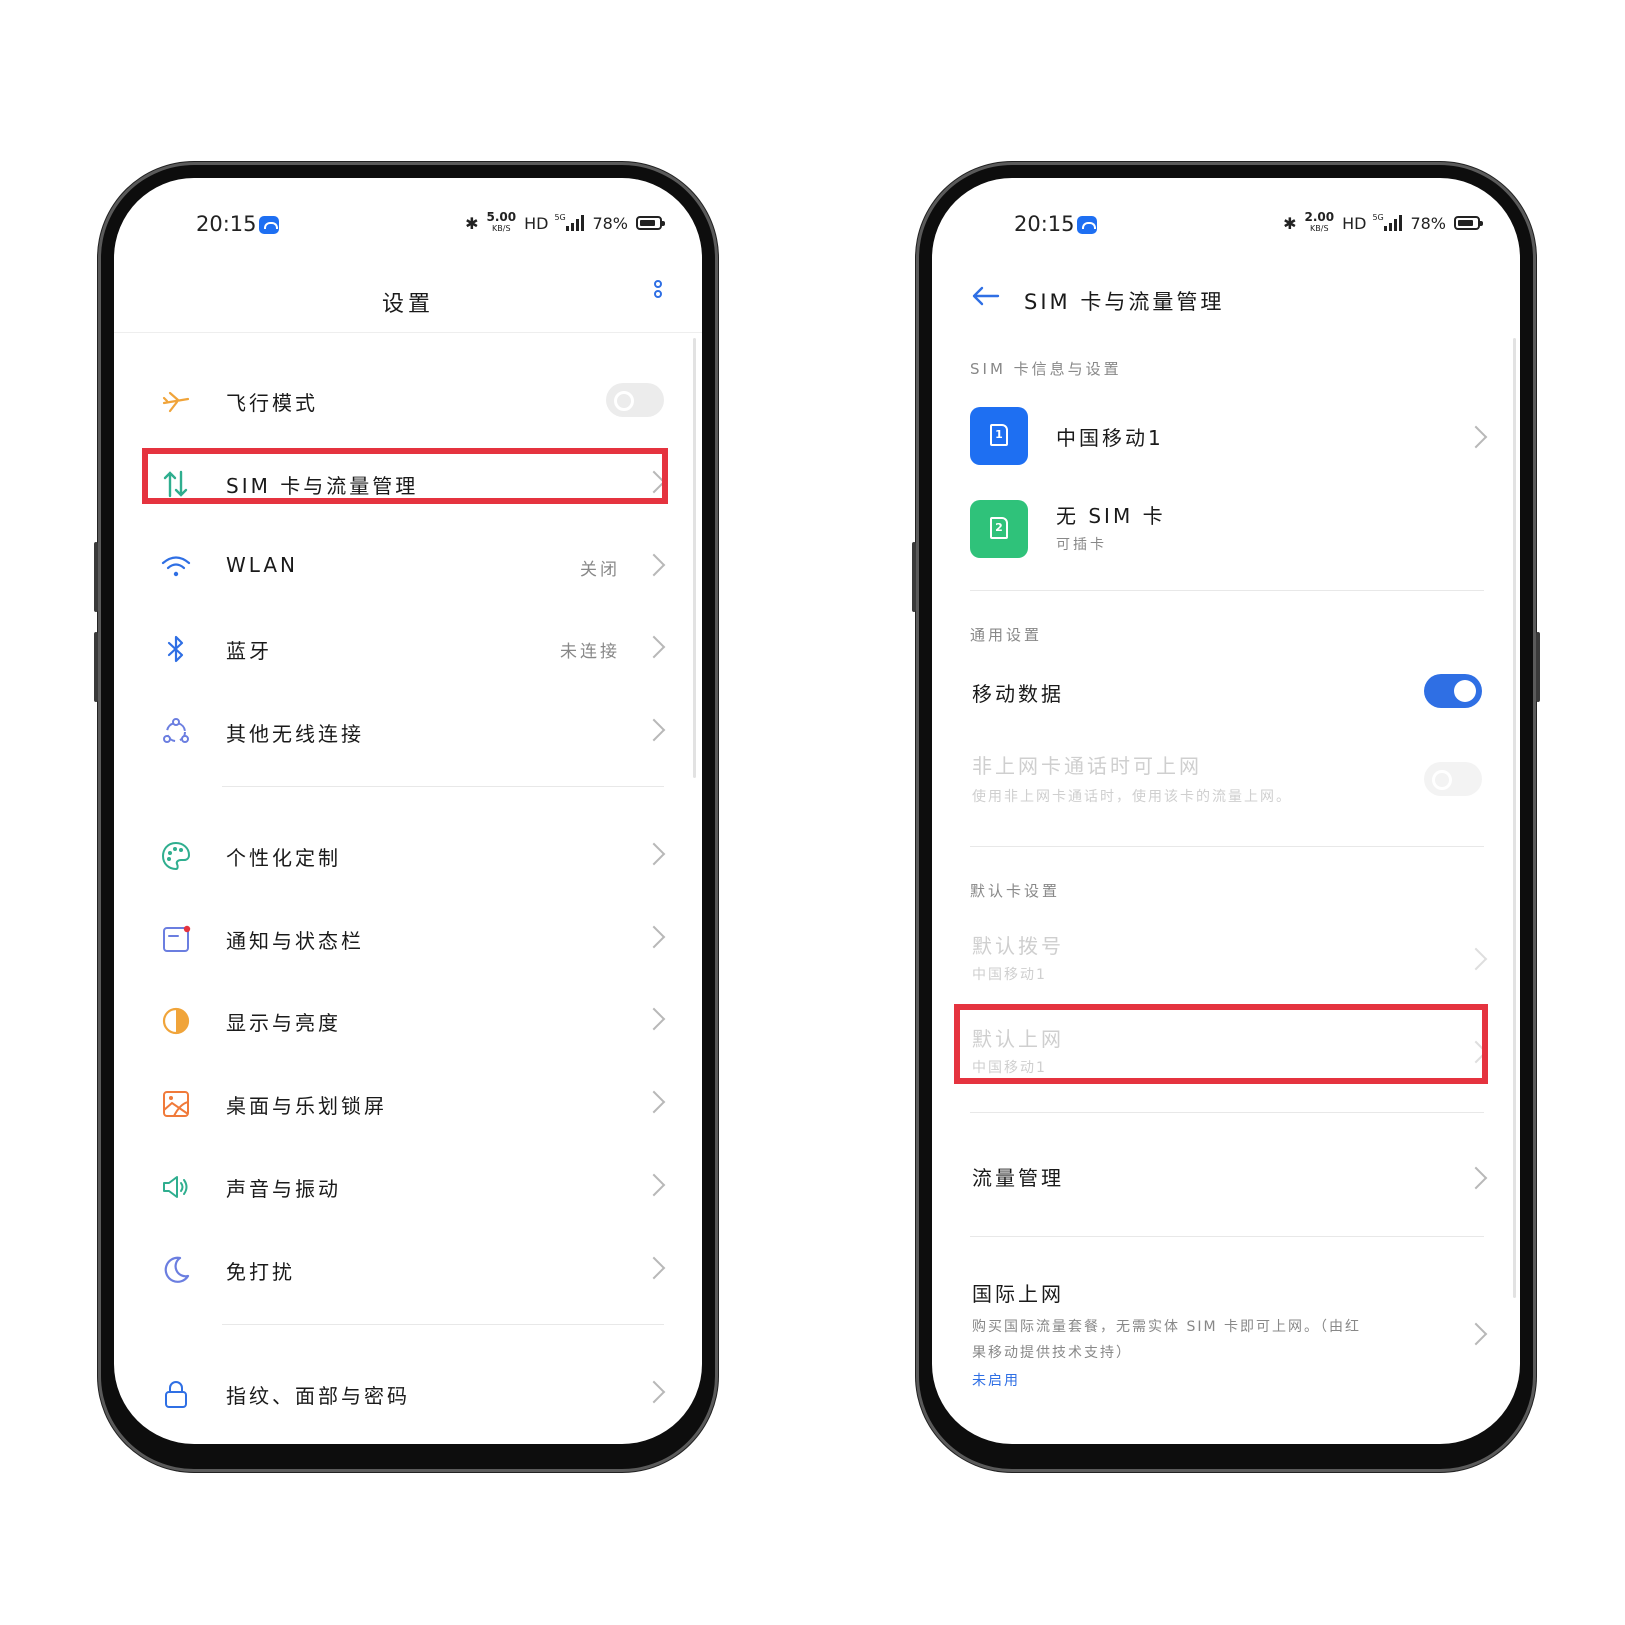 This screenshot has width=1625, height=1625. Describe the element at coordinates (999, 529) in the screenshot. I see `sim2-icon: 2` at that location.